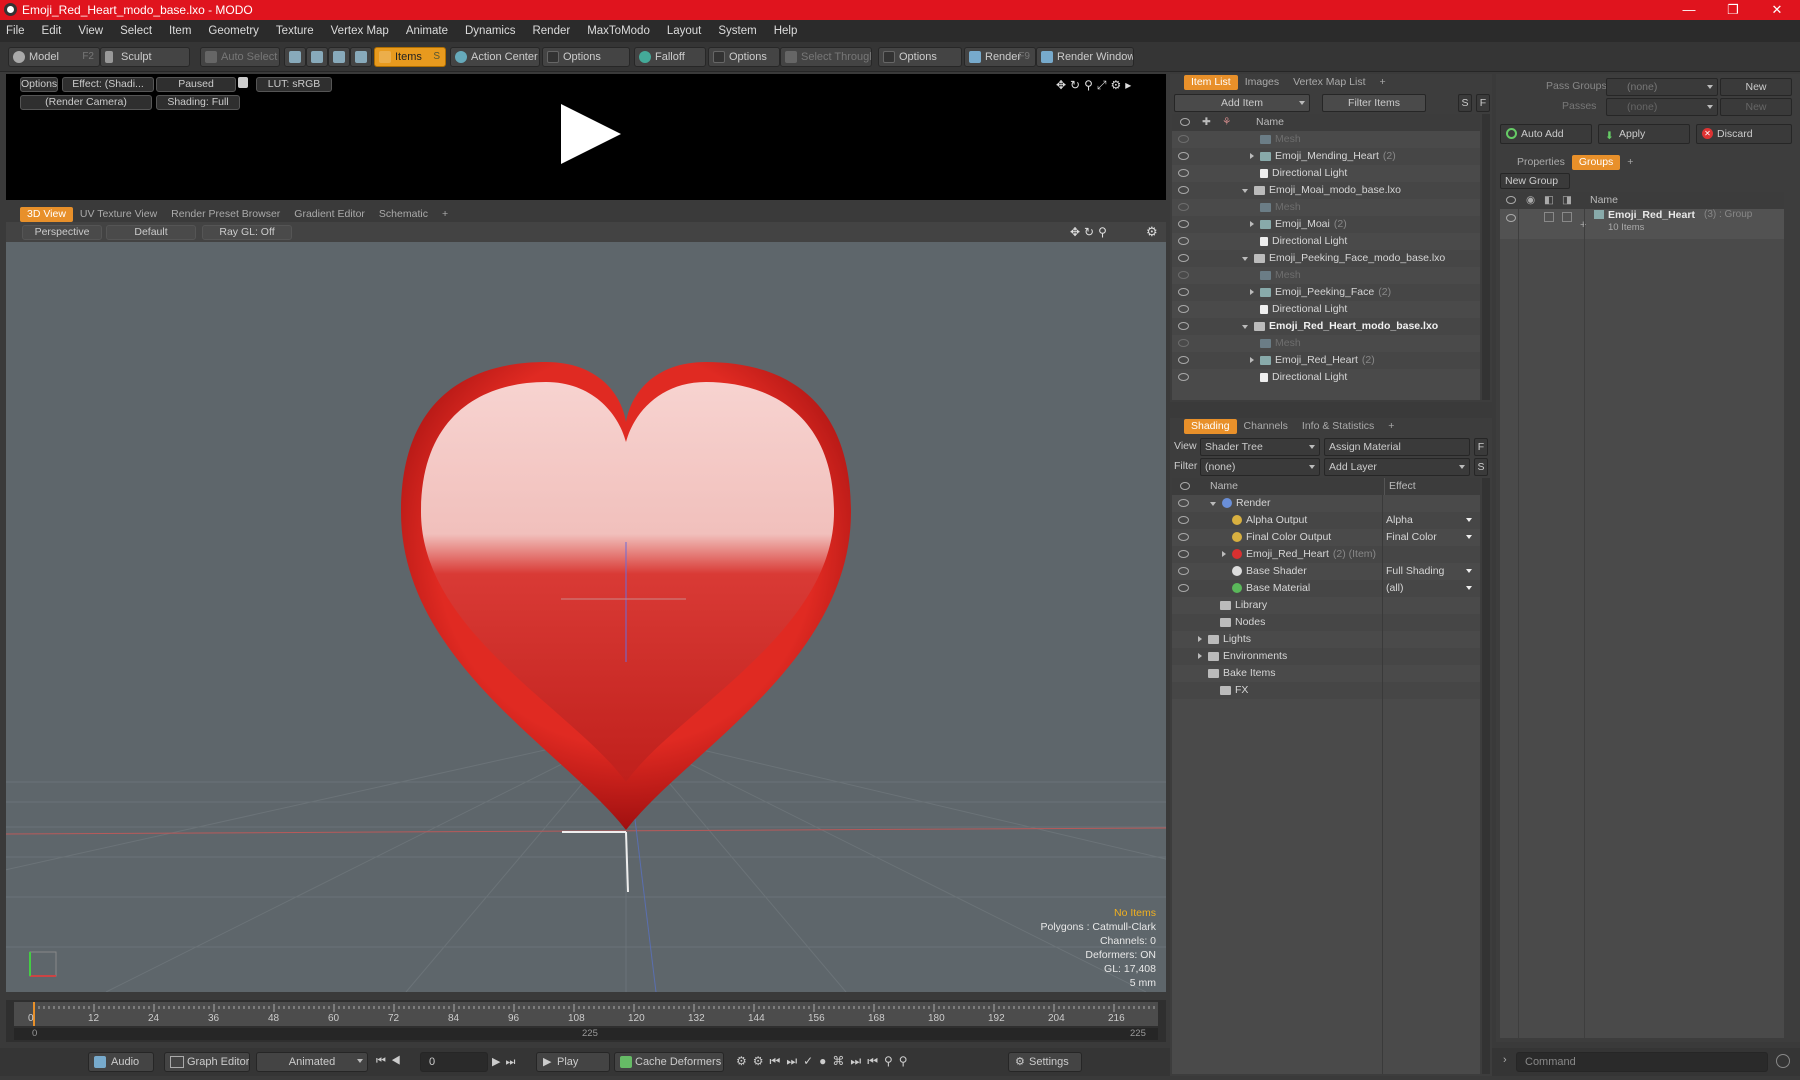 Image resolution: width=1800 pixels, height=1080 pixels. What do you see at coordinates (1326, 224) in the screenshot?
I see `item-list-row: Emoji_Moai (2)` at bounding box center [1326, 224].